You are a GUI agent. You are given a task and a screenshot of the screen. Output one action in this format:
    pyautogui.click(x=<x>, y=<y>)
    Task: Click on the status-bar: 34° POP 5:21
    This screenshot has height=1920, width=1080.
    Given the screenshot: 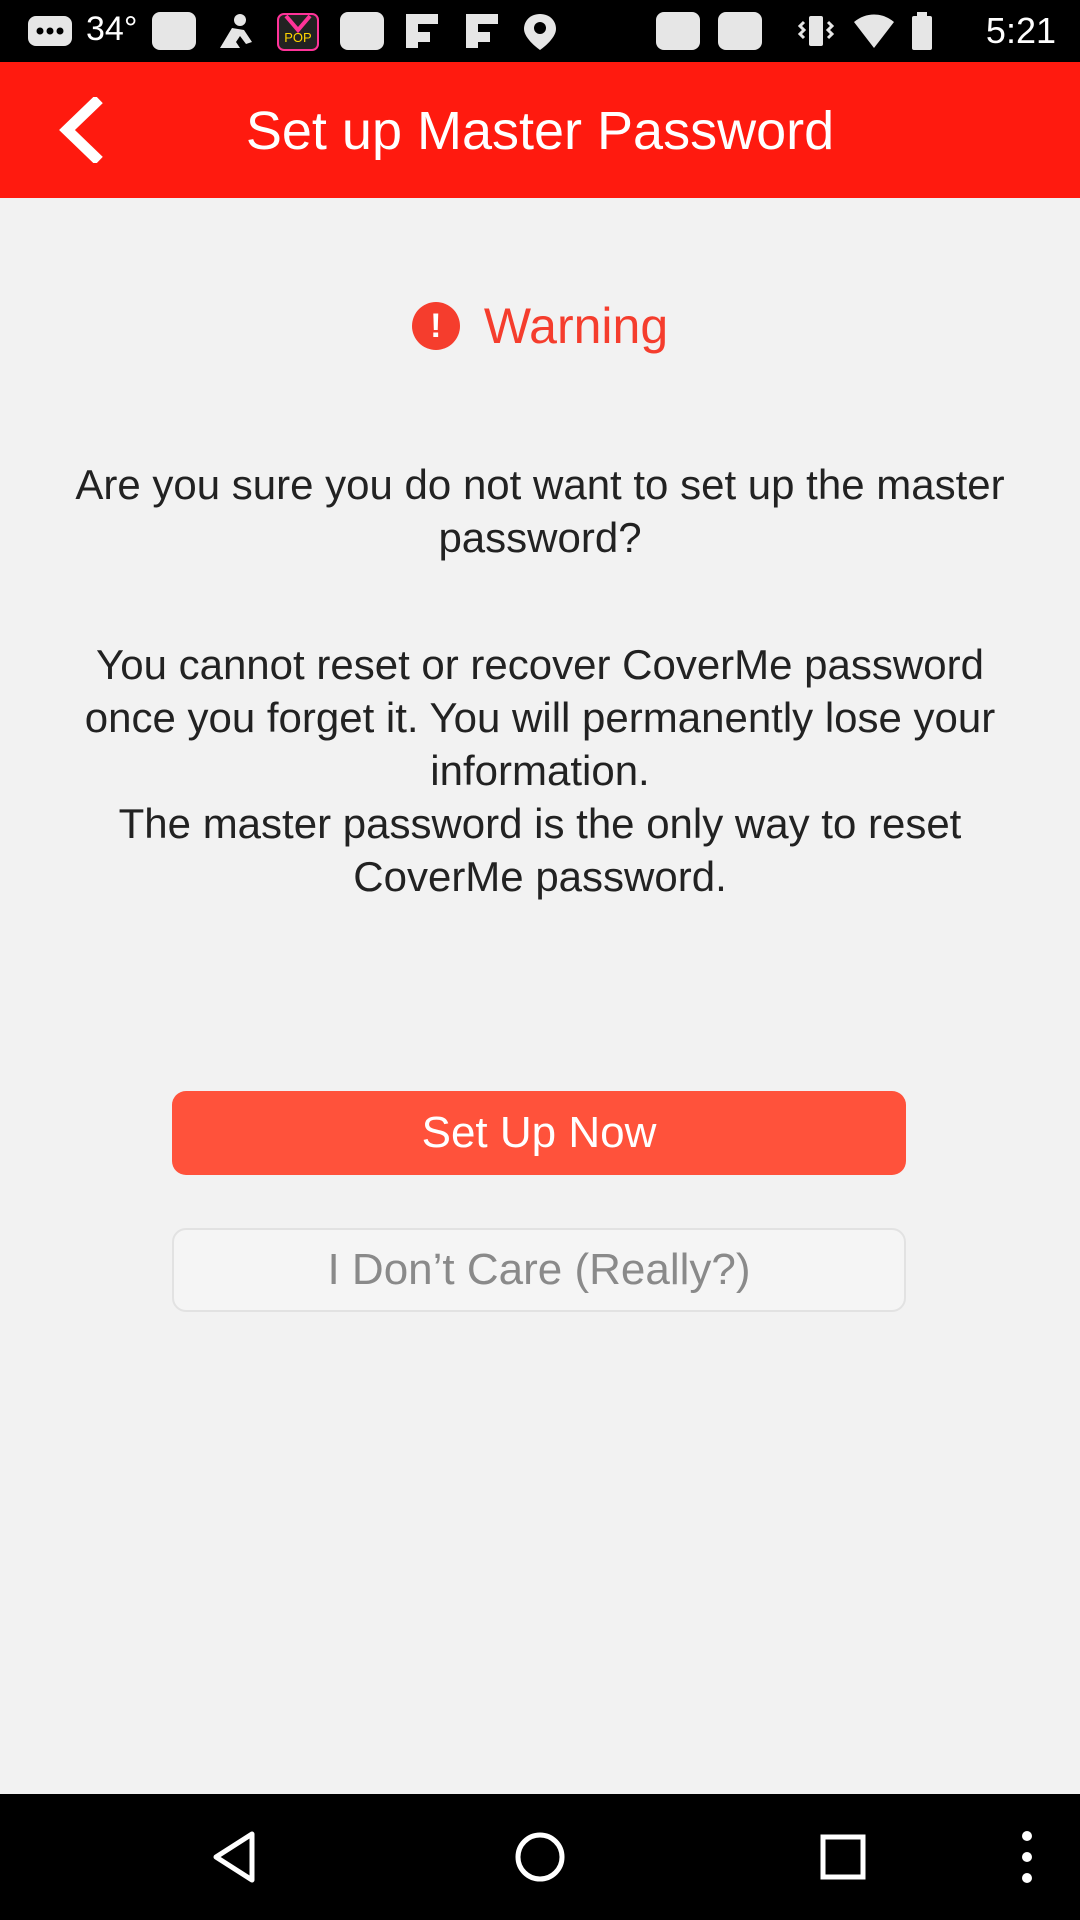 What is the action you would take?
    pyautogui.click(x=540, y=31)
    